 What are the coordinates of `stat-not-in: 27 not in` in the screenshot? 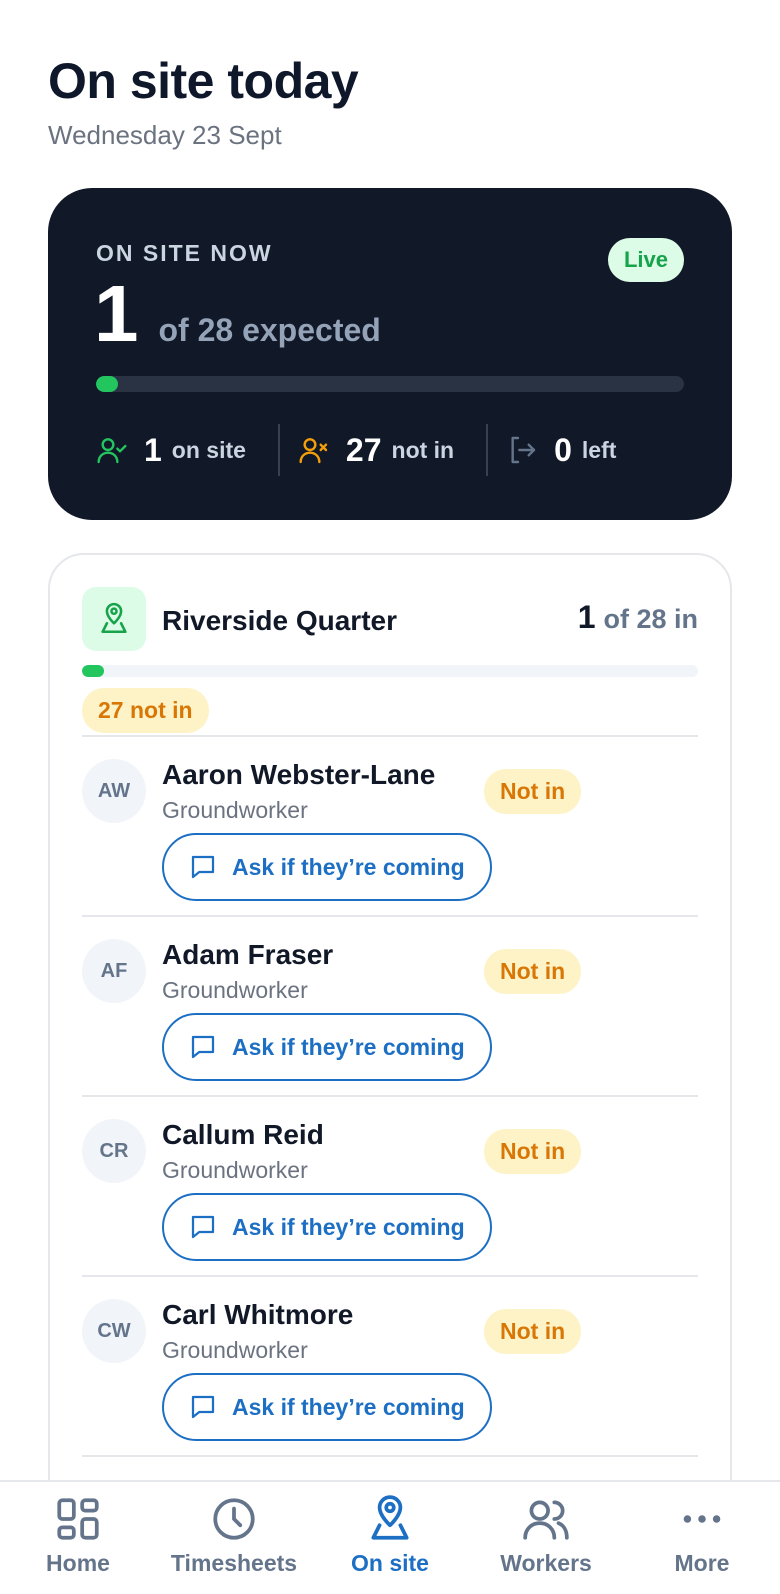 It's located at (381, 450).